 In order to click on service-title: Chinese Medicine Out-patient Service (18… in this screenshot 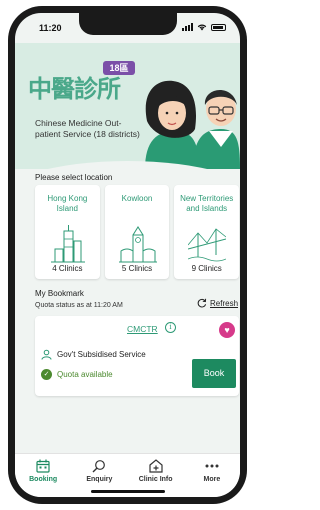, I will do `click(87, 128)`.